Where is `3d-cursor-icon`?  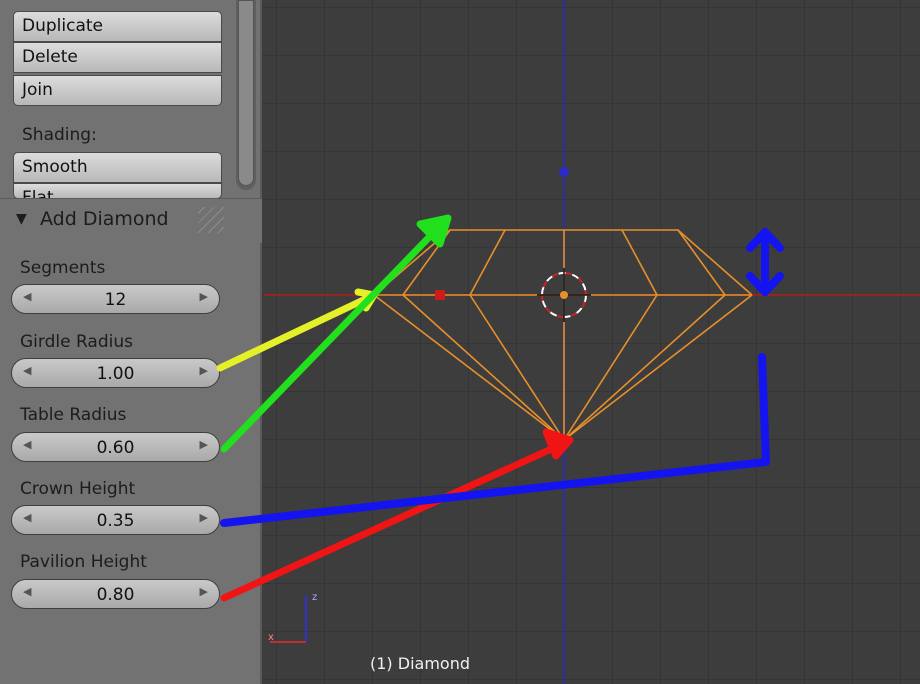 3d-cursor-icon is located at coordinates (564, 295).